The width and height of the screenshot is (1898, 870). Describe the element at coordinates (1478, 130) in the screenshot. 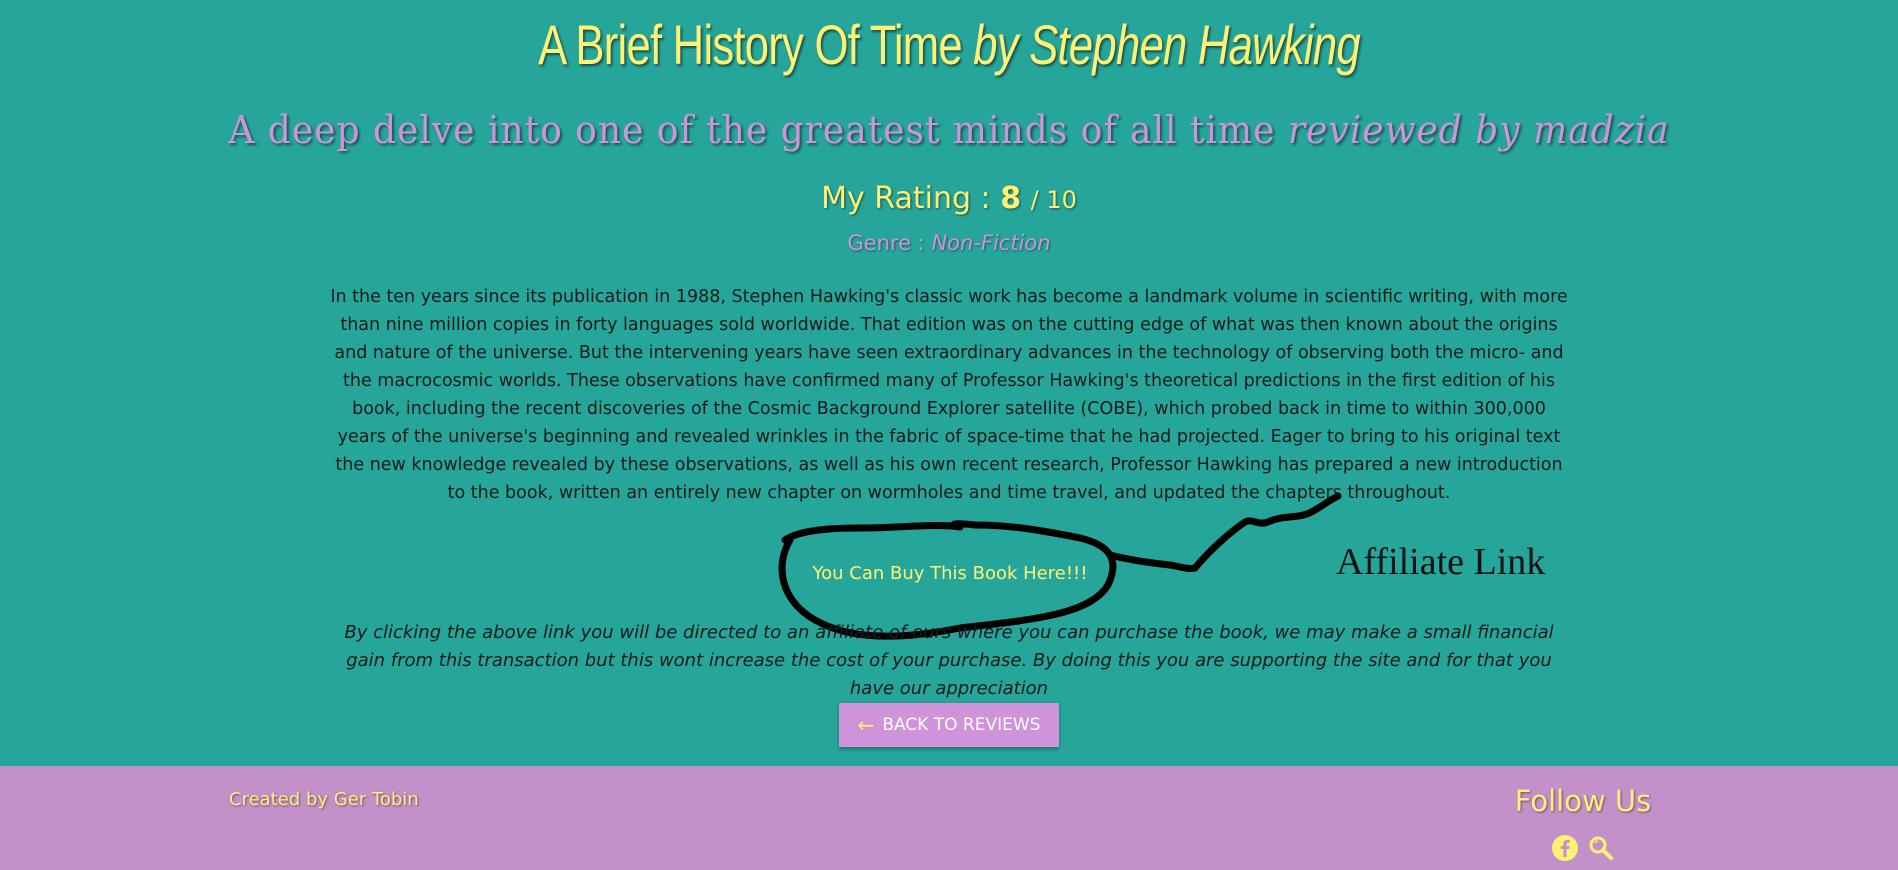

I see `reviewer-text: reviewed by madzia` at that location.